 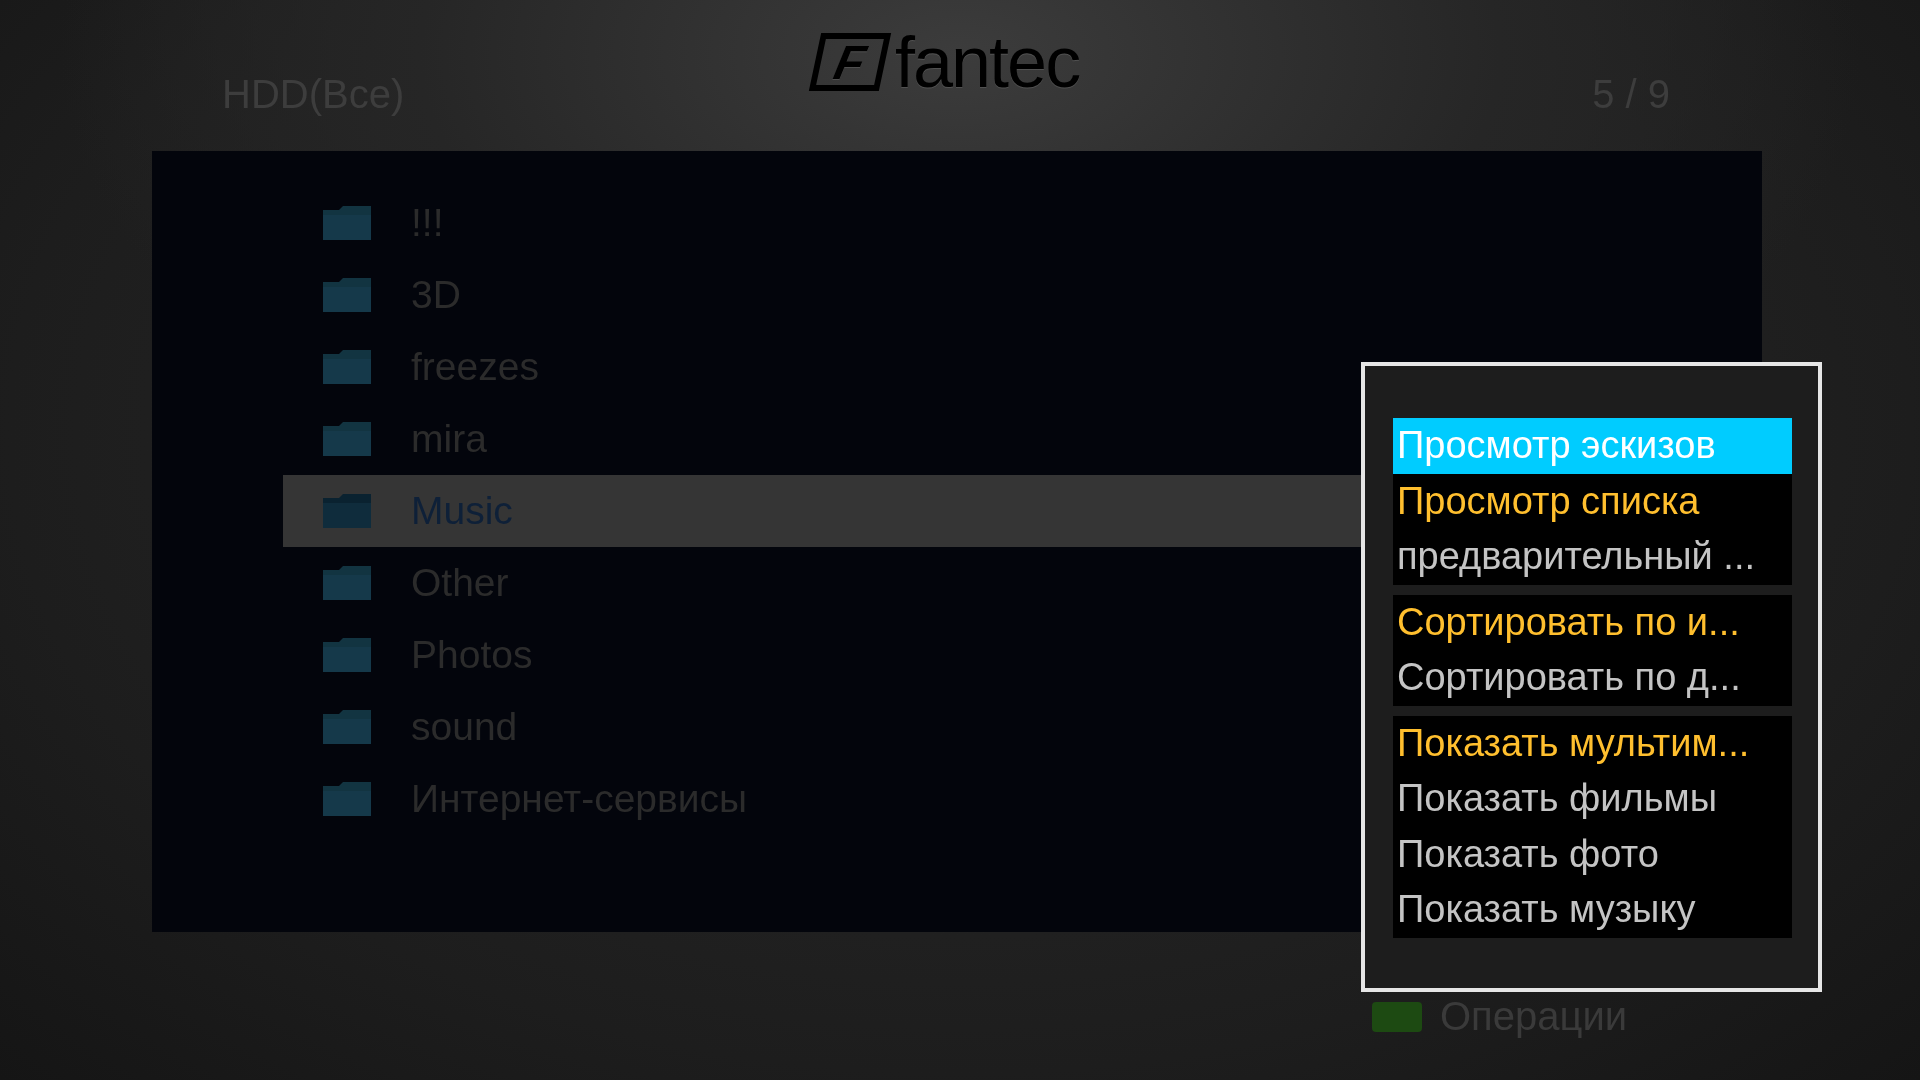 I want to click on folder-name: !!!, so click(x=427, y=223).